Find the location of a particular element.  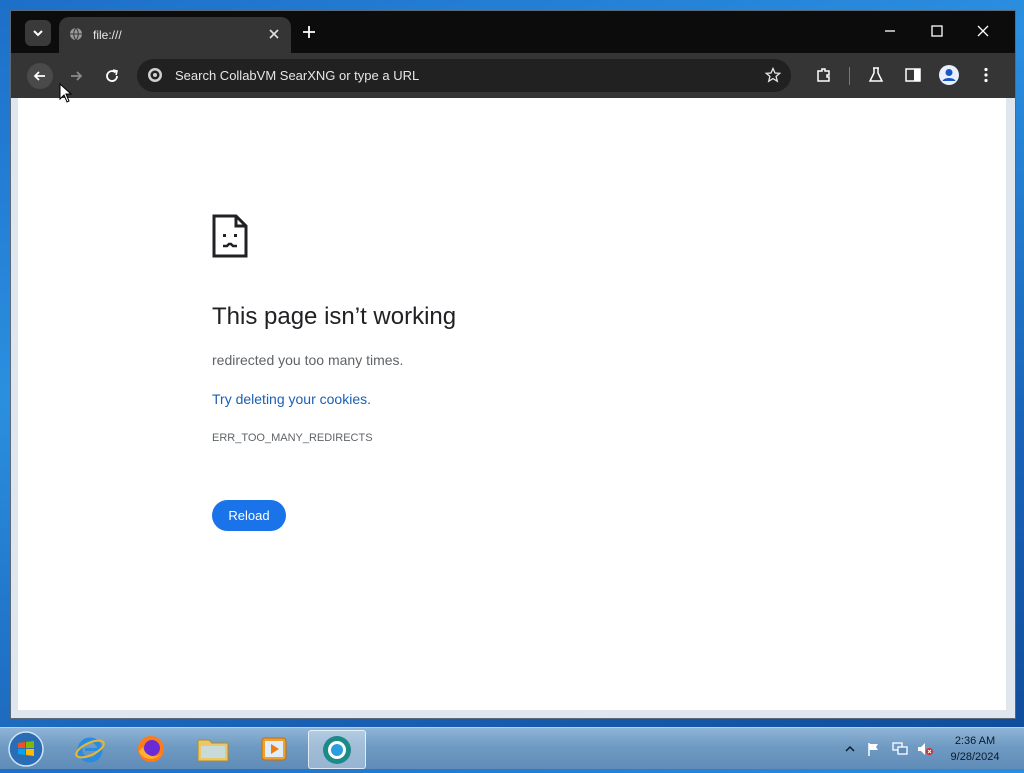

back-button is located at coordinates (40, 76).